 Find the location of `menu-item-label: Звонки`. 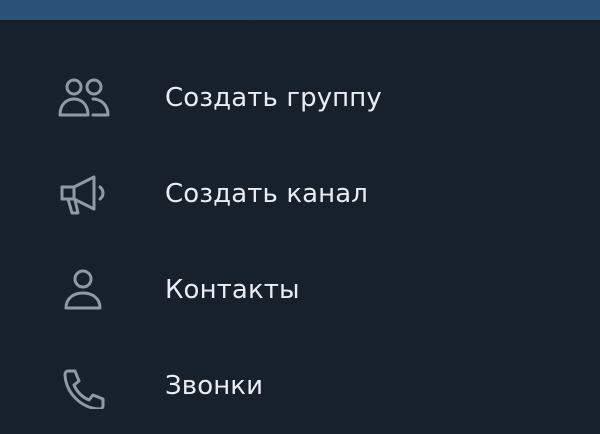

menu-item-label: Звонки is located at coordinates (214, 386).